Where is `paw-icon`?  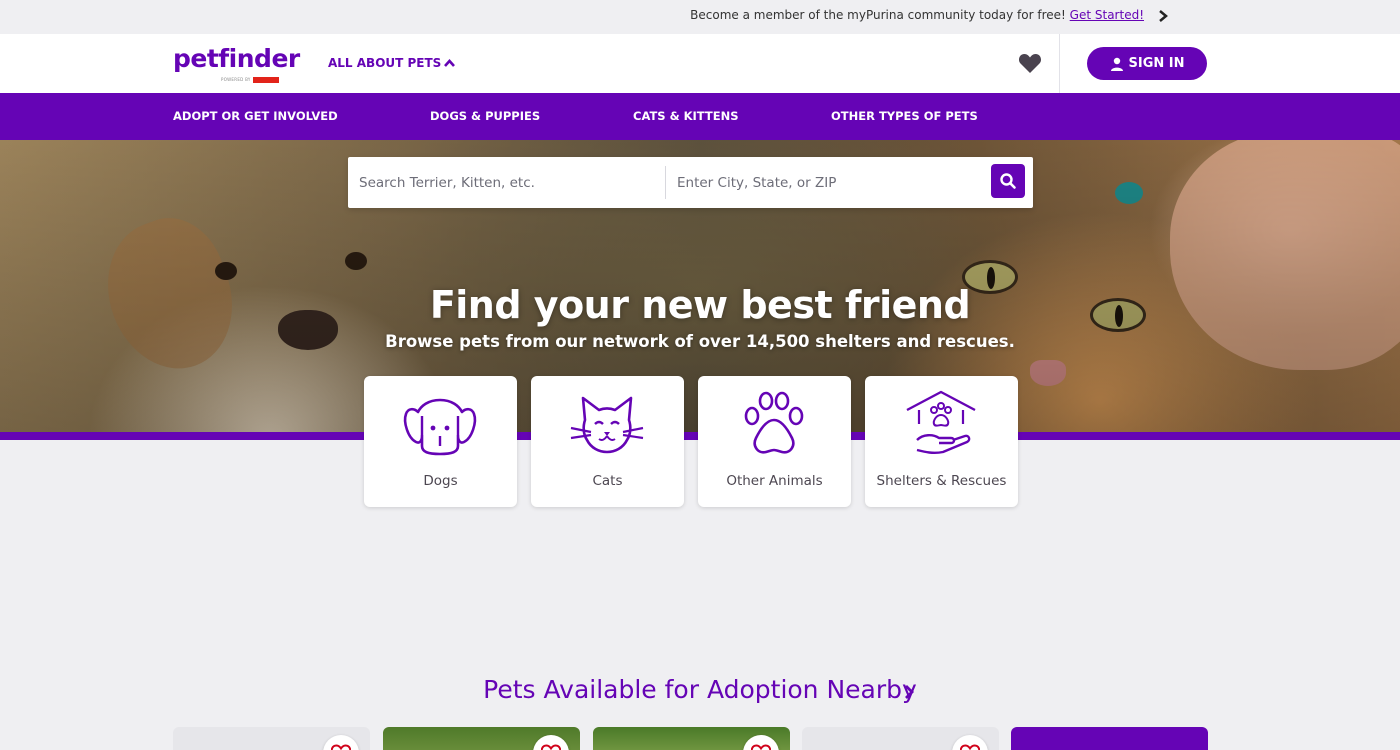 paw-icon is located at coordinates (774, 422).